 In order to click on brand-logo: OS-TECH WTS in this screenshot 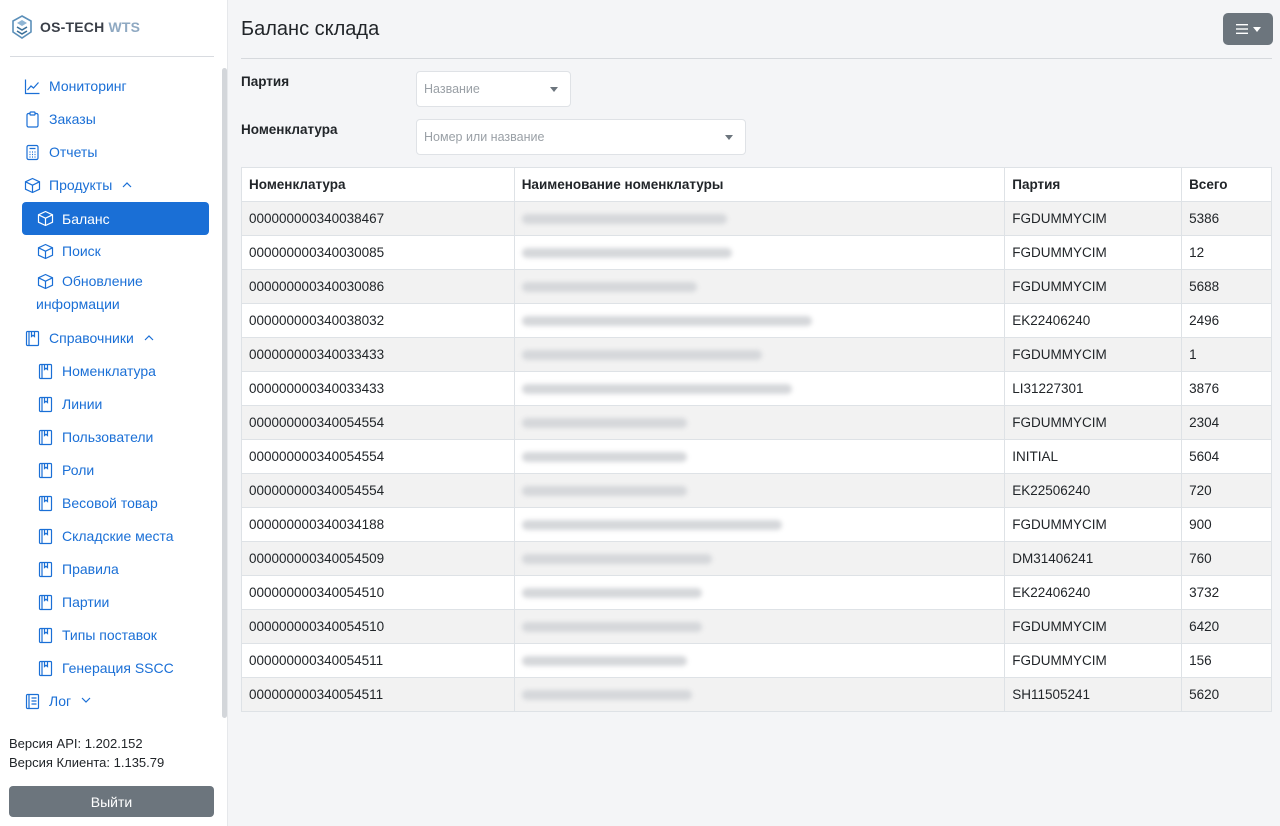, I will do `click(75, 27)`.